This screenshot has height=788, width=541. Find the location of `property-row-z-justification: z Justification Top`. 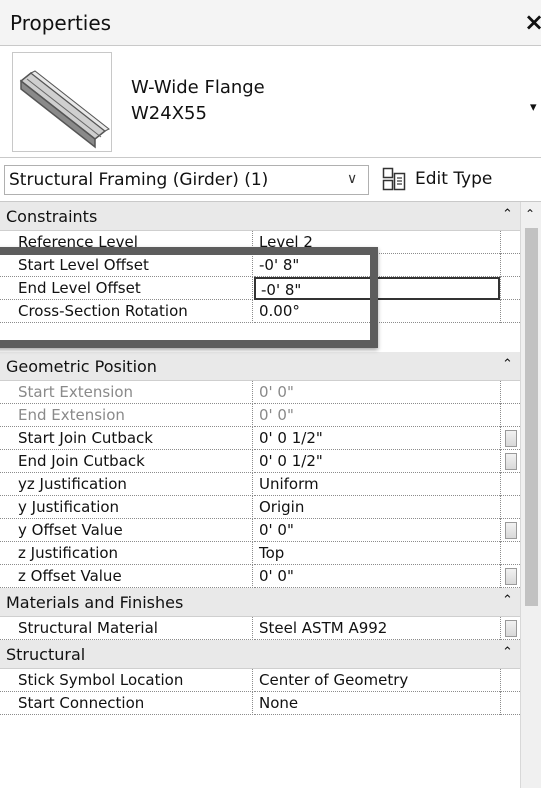

property-row-z-justification: z Justification Top is located at coordinates (260, 553).